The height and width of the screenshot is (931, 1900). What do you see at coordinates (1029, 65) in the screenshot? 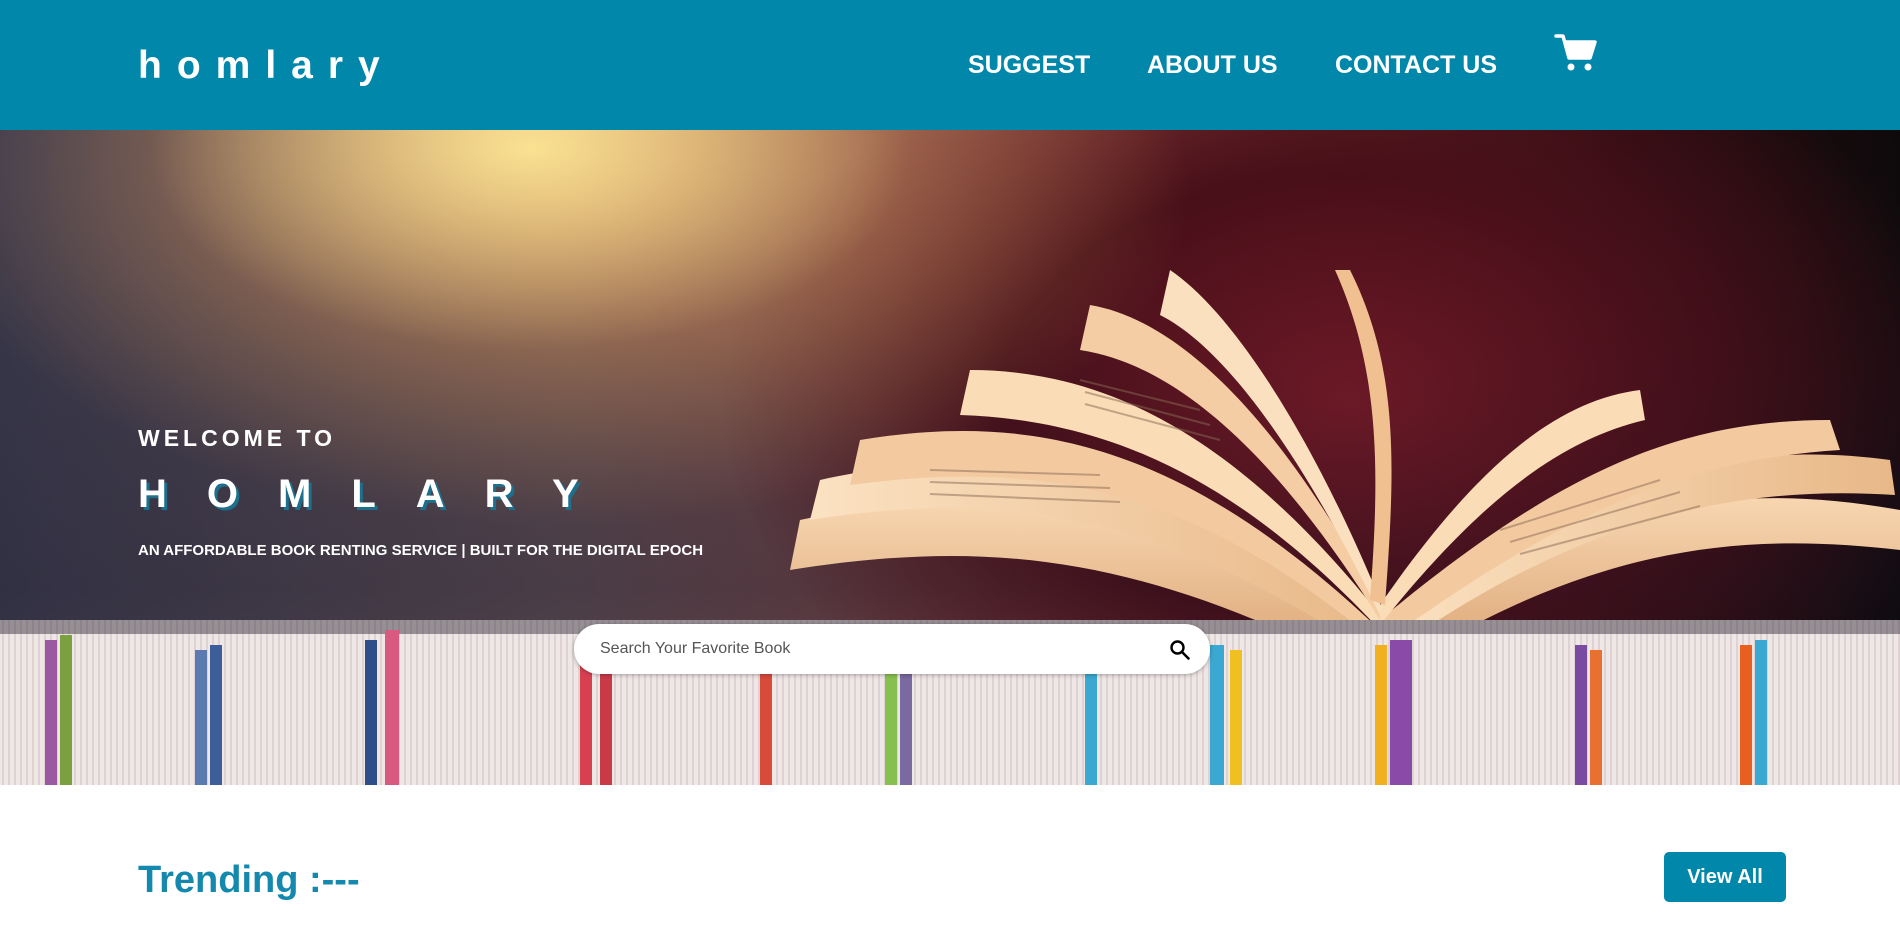
I see `nav-suggest-link: SUGGEST` at bounding box center [1029, 65].